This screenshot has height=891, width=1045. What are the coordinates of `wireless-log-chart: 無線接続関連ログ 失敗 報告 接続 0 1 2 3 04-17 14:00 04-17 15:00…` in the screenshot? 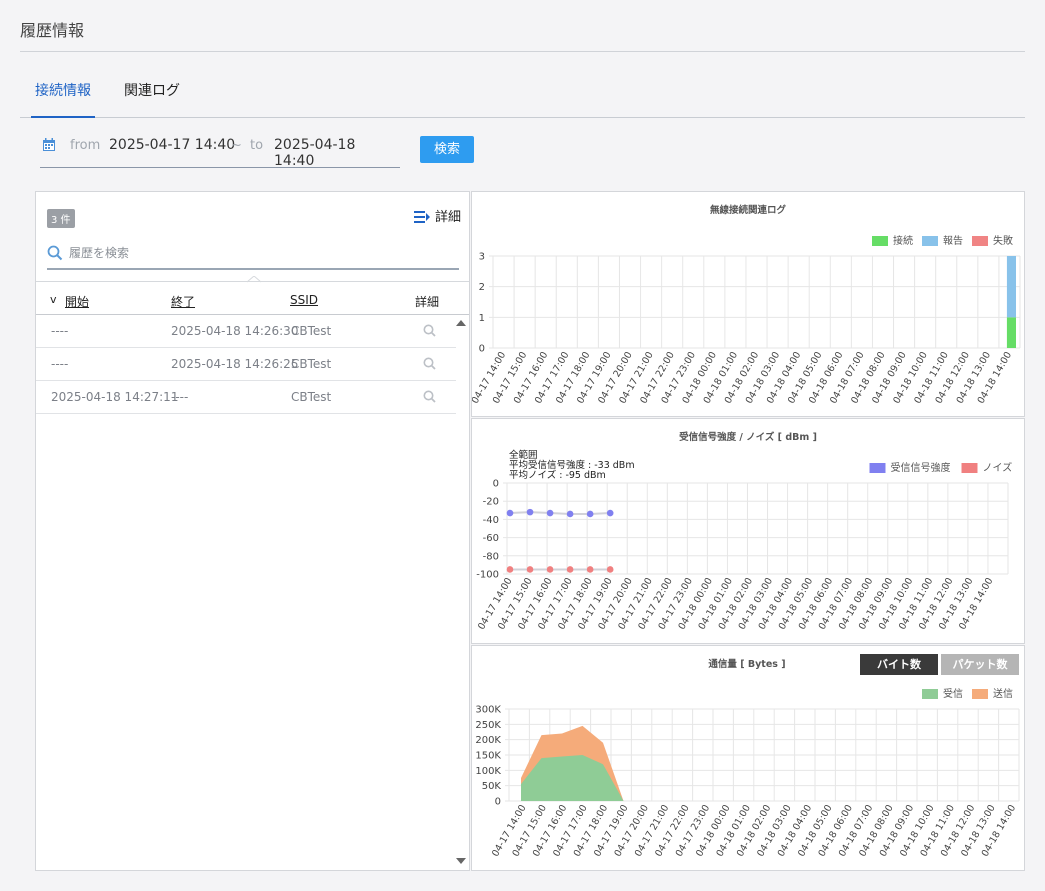 It's located at (748, 304).